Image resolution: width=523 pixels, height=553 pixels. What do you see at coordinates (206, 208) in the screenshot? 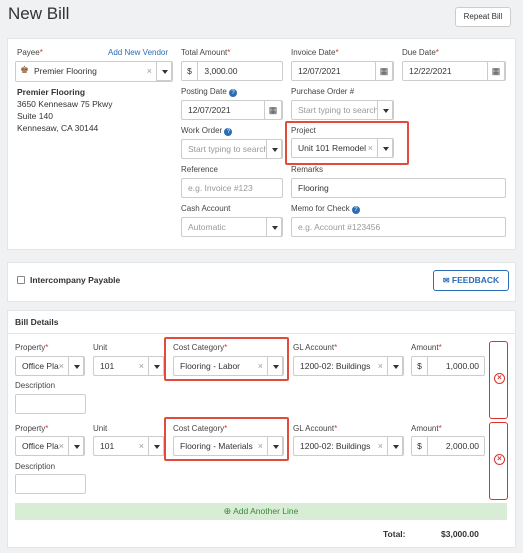
I see `cash-account-label: Cash Account` at bounding box center [206, 208].